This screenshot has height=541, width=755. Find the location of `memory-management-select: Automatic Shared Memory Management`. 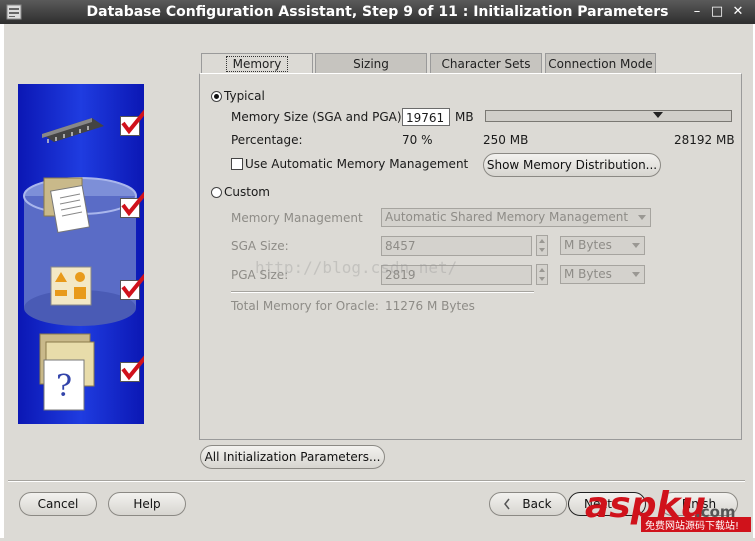

memory-management-select: Automatic Shared Memory Management is located at coordinates (516, 217).